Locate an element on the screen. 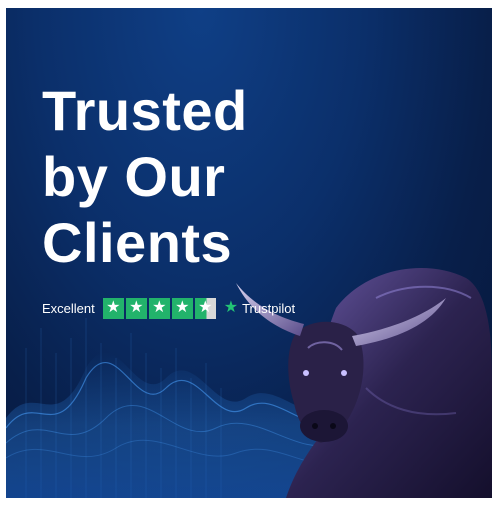  star-half-icon: ★ is located at coordinates (205, 308).